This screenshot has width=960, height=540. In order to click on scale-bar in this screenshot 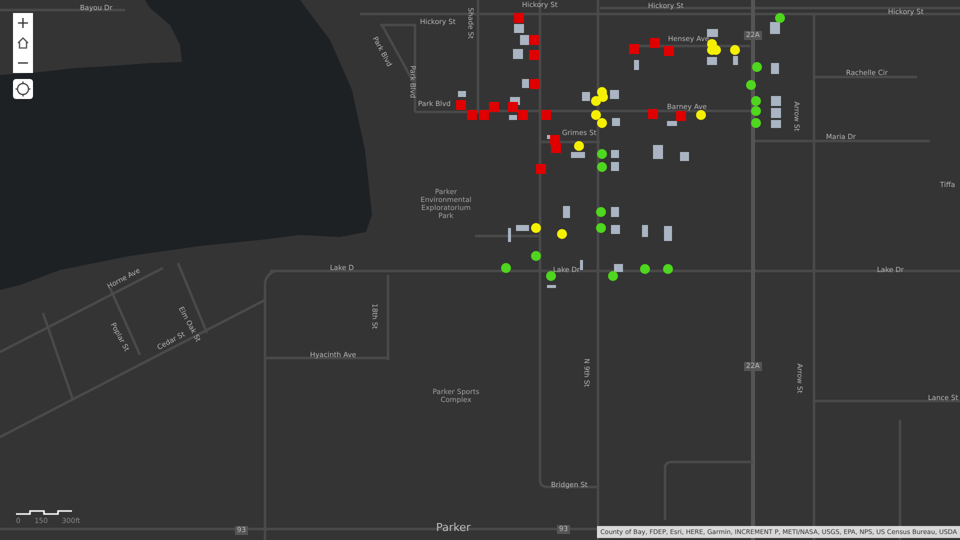, I will do `click(45, 513)`.